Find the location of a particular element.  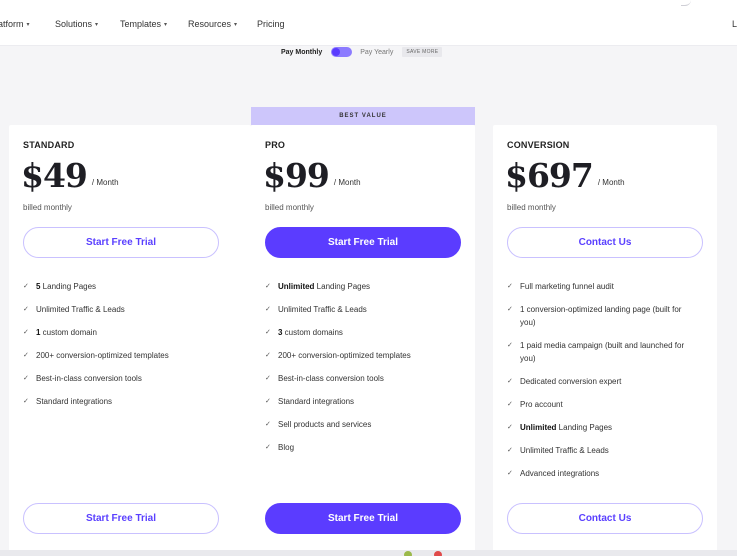

nav-item-resources: Resources ▾ is located at coordinates (212, 24).